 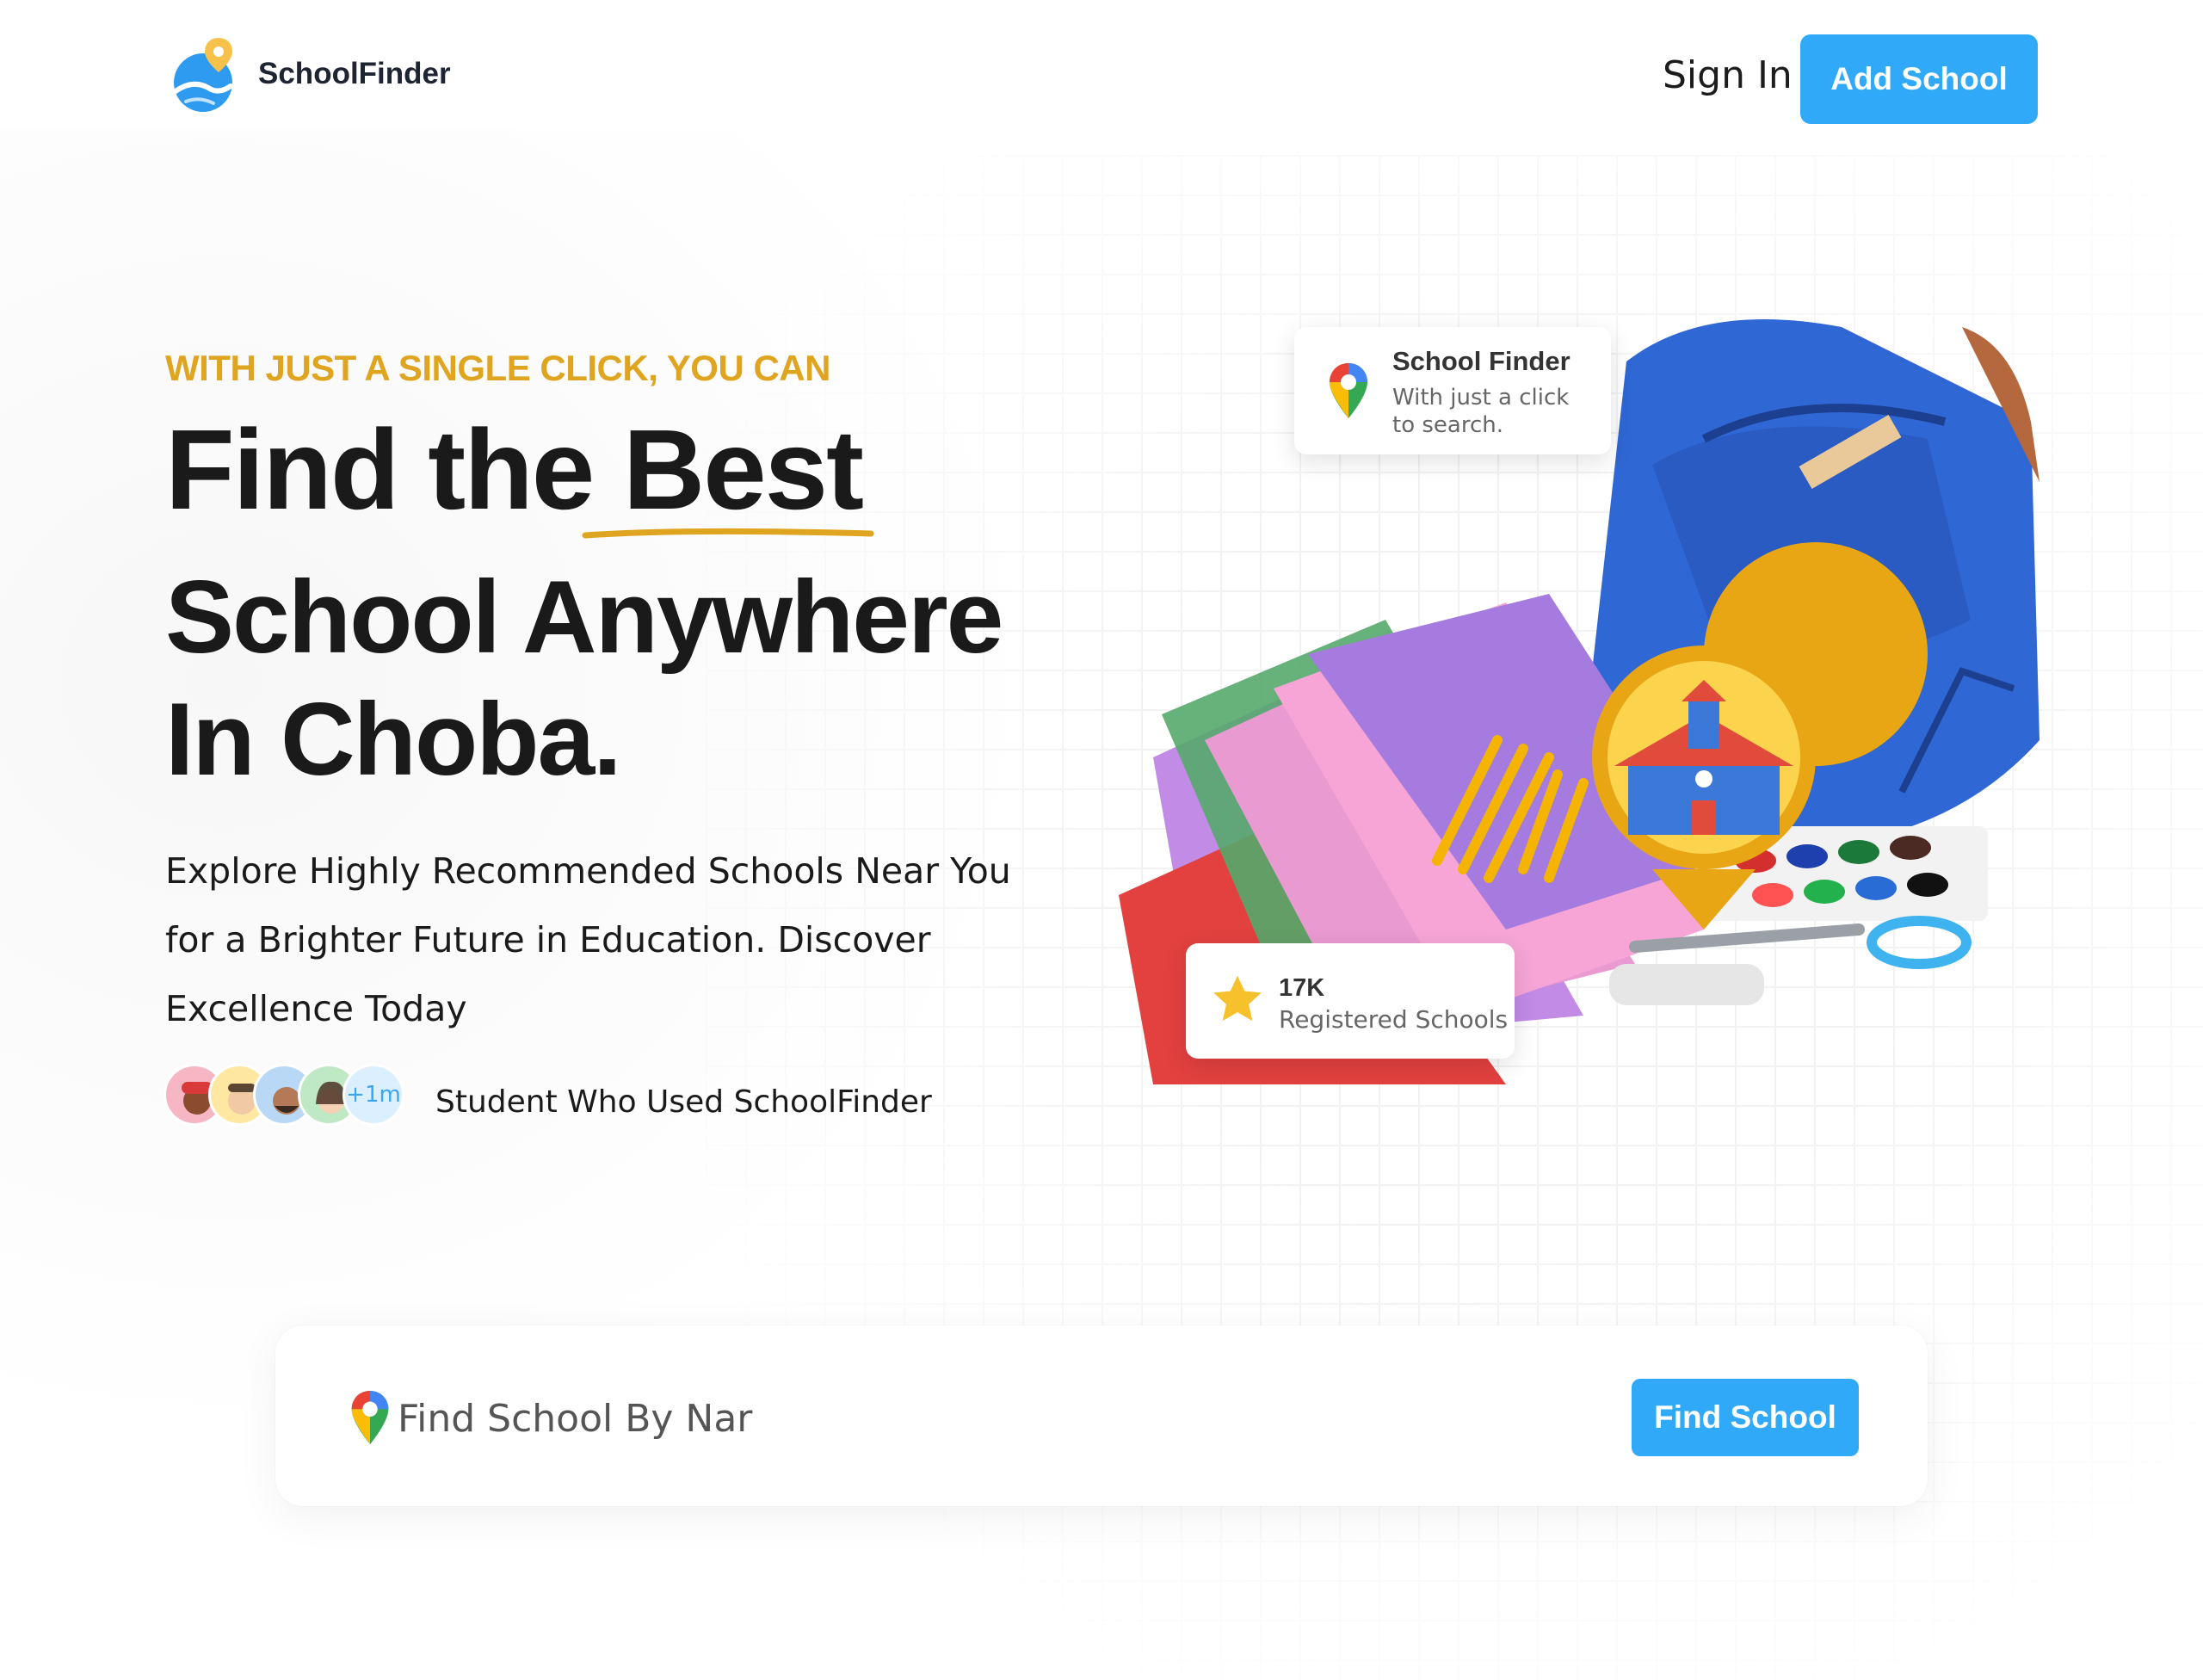 What do you see at coordinates (1302, 988) in the screenshot?
I see `registered-count: 17K` at bounding box center [1302, 988].